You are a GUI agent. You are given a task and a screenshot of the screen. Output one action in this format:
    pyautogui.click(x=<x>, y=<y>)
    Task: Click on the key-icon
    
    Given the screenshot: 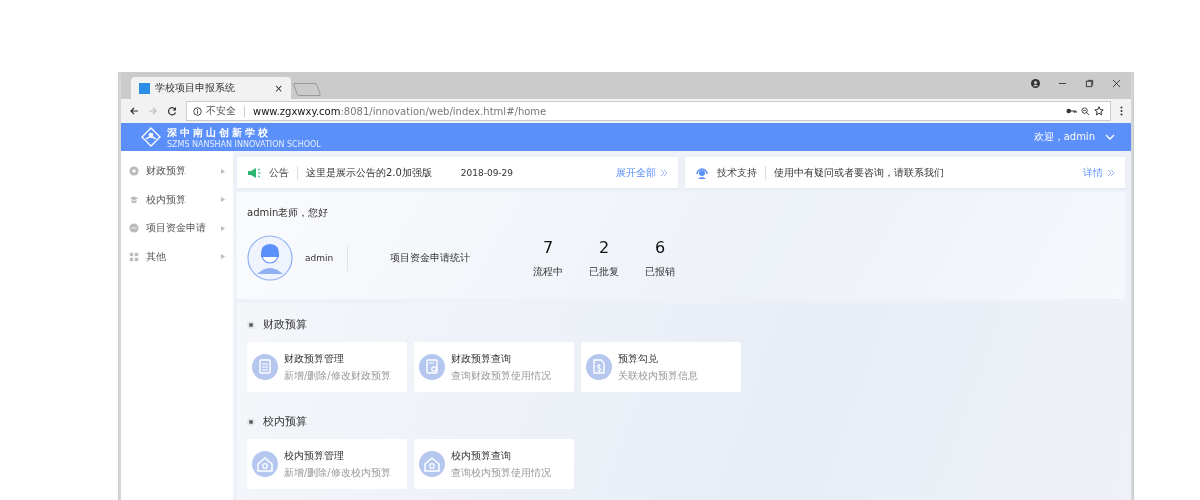 What is the action you would take?
    pyautogui.click(x=1071, y=111)
    